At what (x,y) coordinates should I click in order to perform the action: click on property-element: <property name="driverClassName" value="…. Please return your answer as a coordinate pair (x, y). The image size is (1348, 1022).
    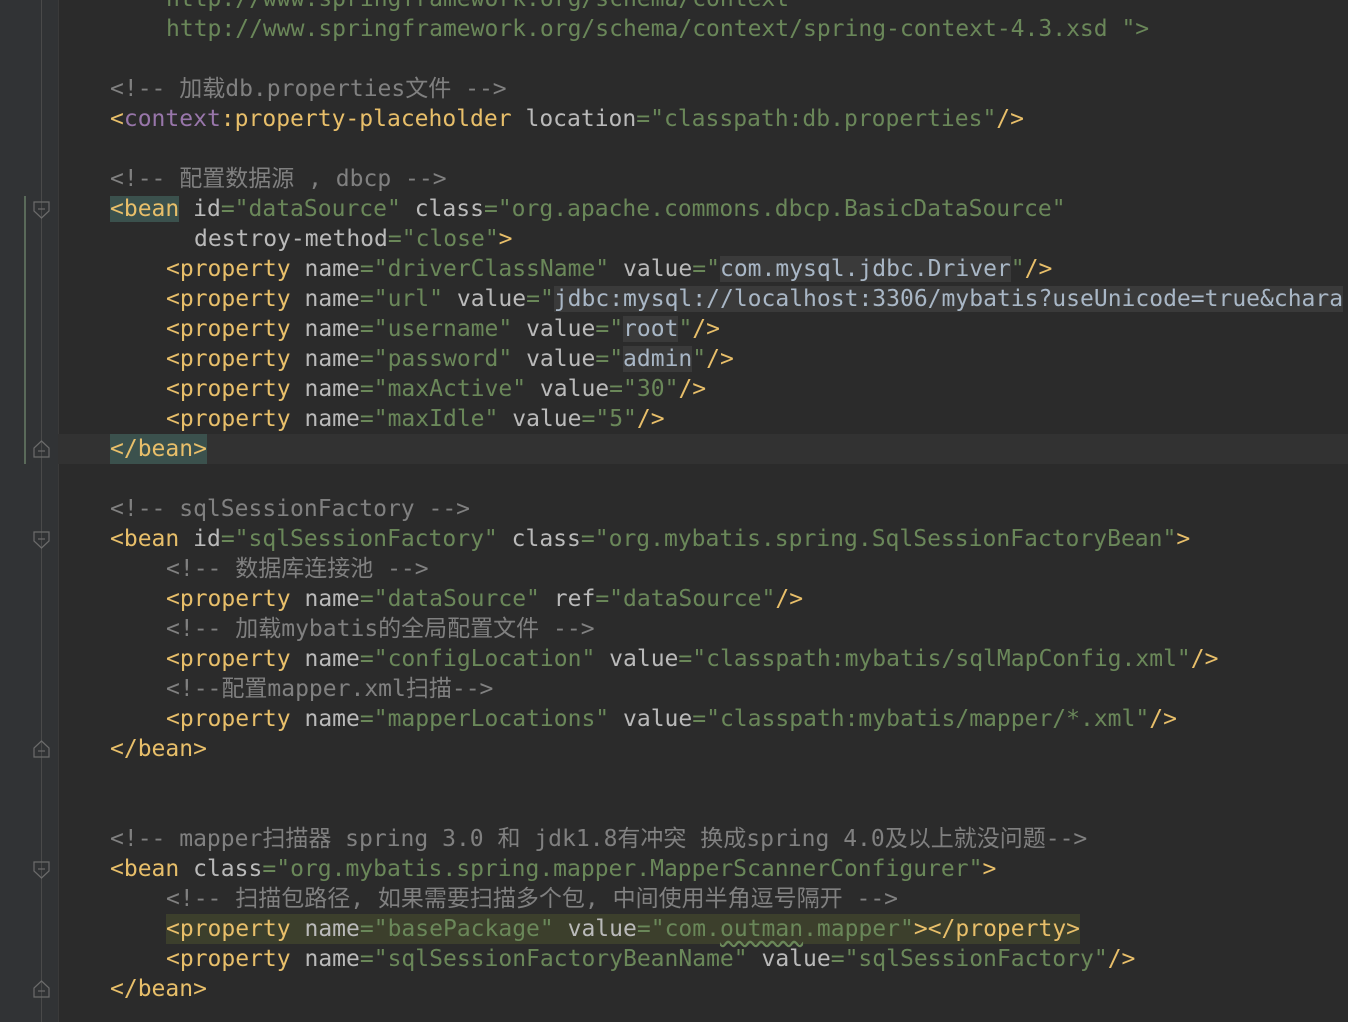
    Looking at the image, I should click on (609, 269).